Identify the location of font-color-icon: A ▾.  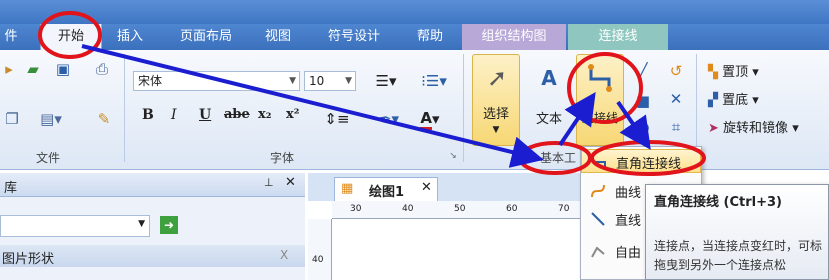
(430, 119).